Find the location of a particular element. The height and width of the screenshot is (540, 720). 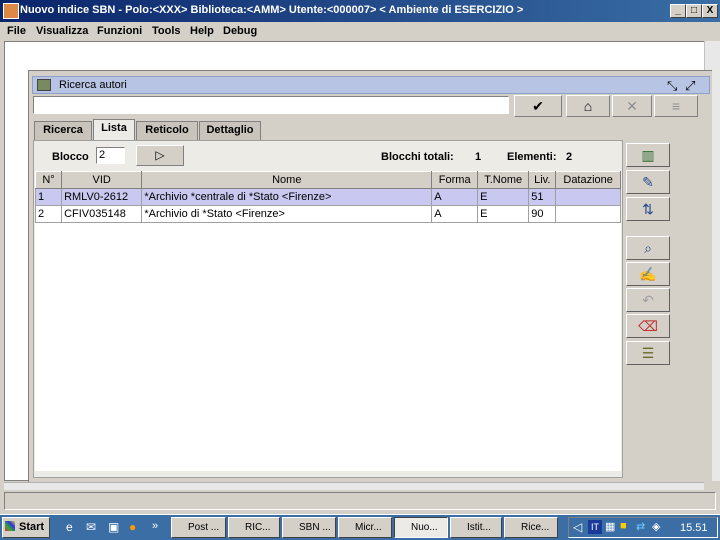

blocco-input: 2 is located at coordinates (110, 155).